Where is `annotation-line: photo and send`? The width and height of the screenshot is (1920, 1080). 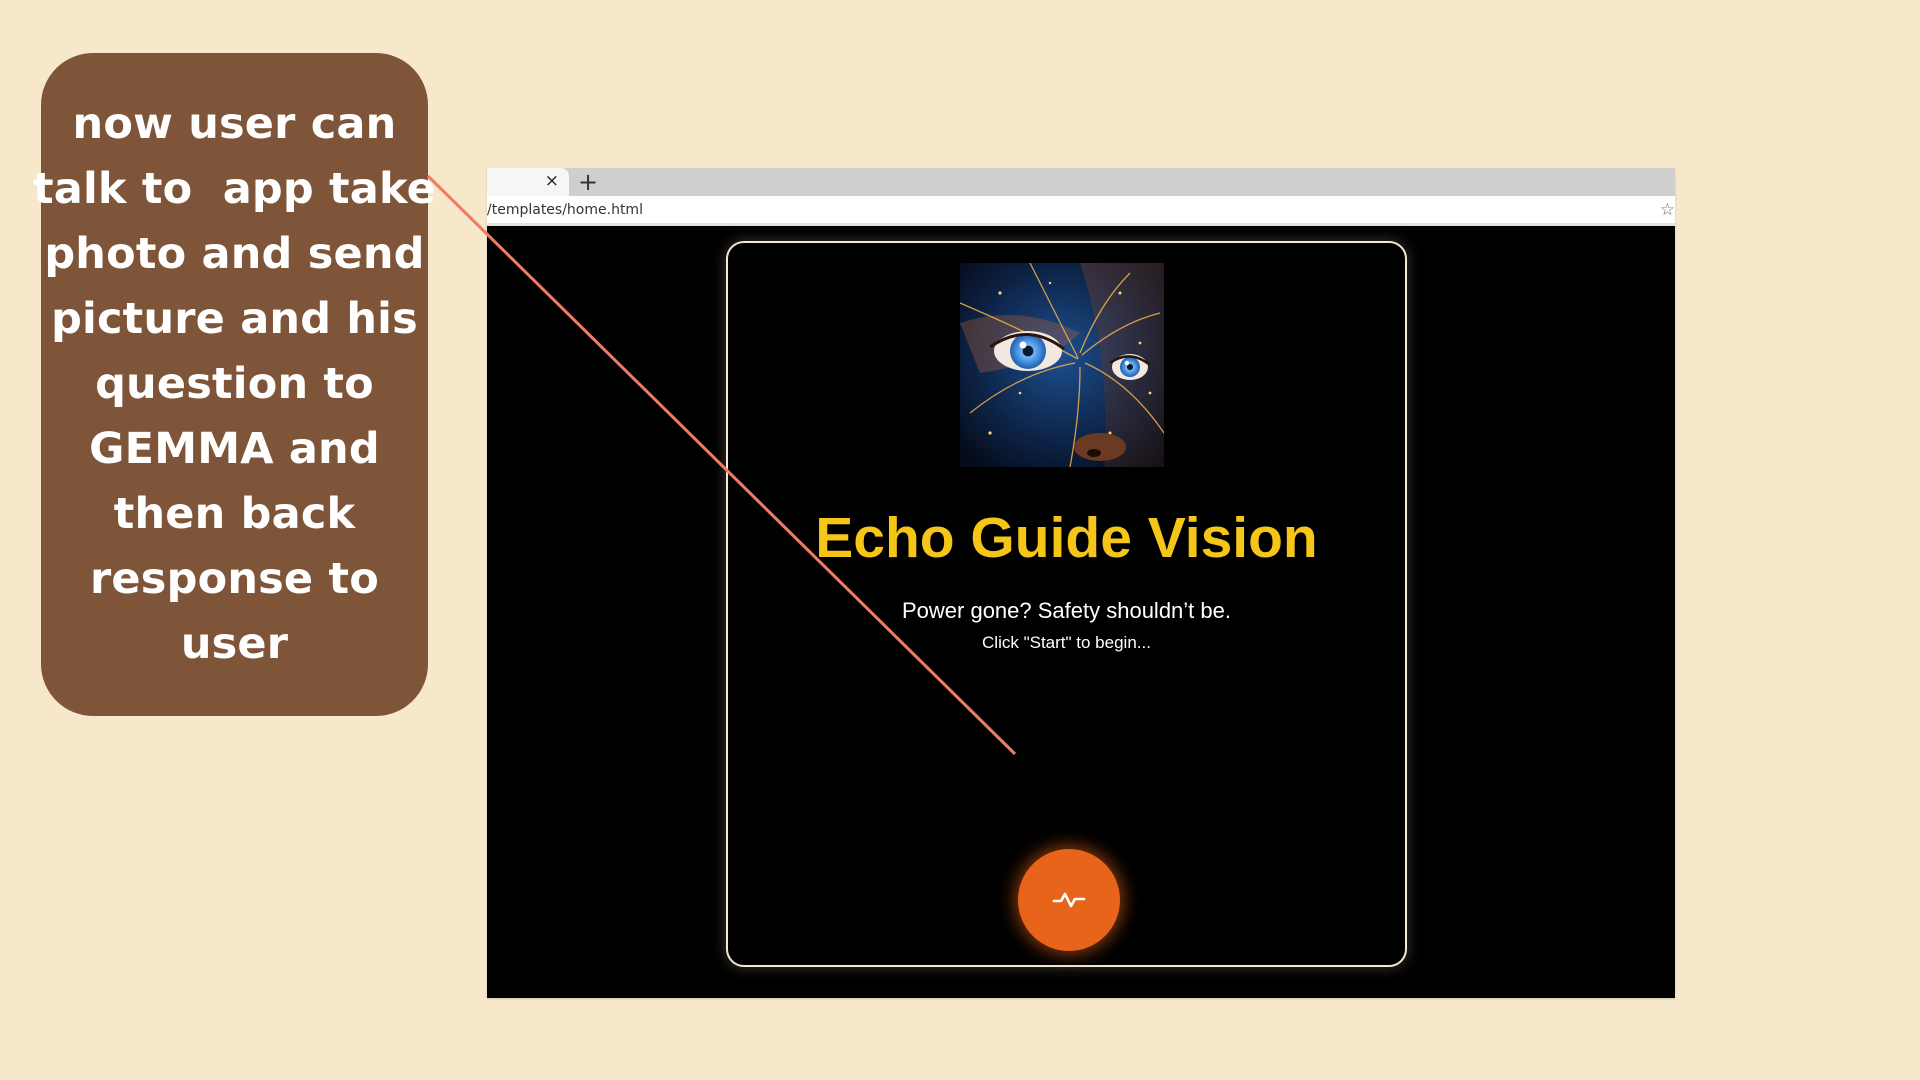
annotation-line: photo and send is located at coordinates (234, 254).